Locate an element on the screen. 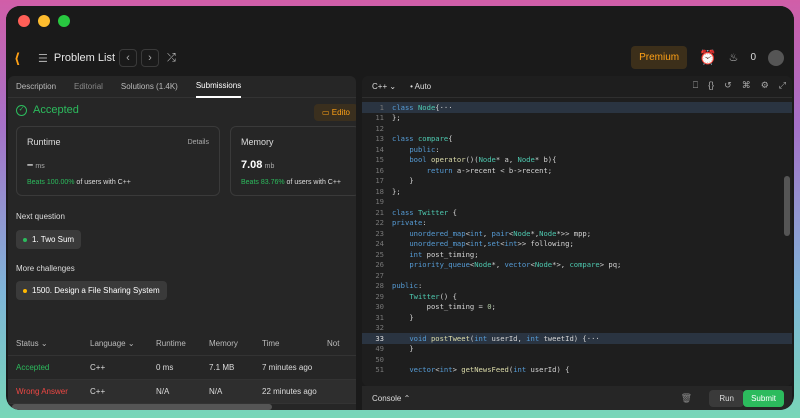  code-line: 51 vector<int> getNewsFeed(int userId) { is located at coordinates (577, 370).